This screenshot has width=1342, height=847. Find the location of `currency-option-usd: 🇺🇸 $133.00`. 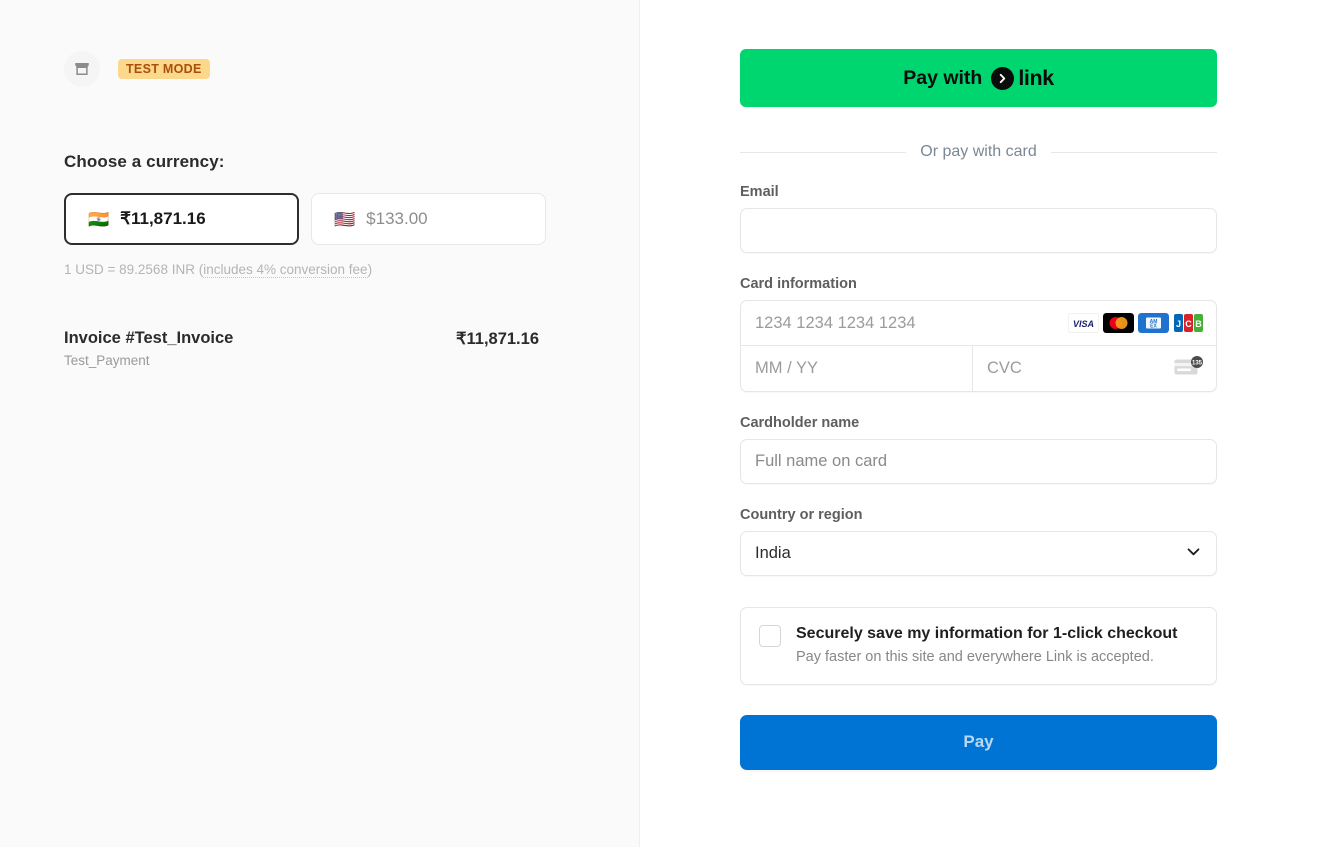

currency-option-usd: 🇺🇸 $133.00 is located at coordinates (428, 219).